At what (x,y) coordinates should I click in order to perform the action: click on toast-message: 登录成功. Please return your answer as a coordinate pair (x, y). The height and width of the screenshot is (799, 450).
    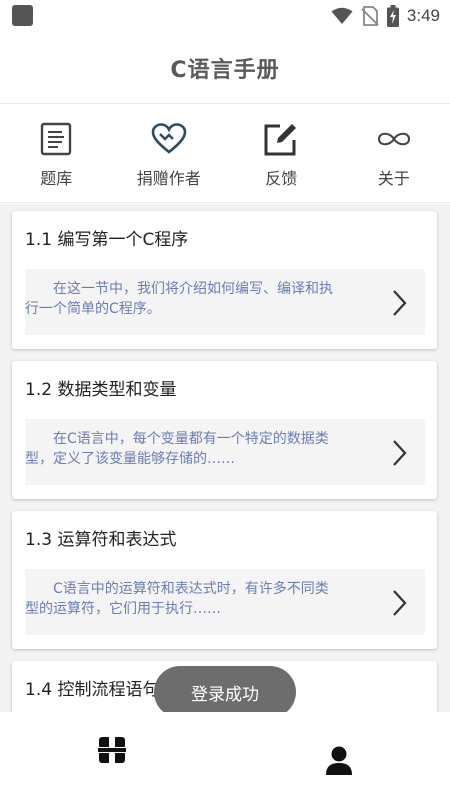
    Looking at the image, I should click on (225, 692).